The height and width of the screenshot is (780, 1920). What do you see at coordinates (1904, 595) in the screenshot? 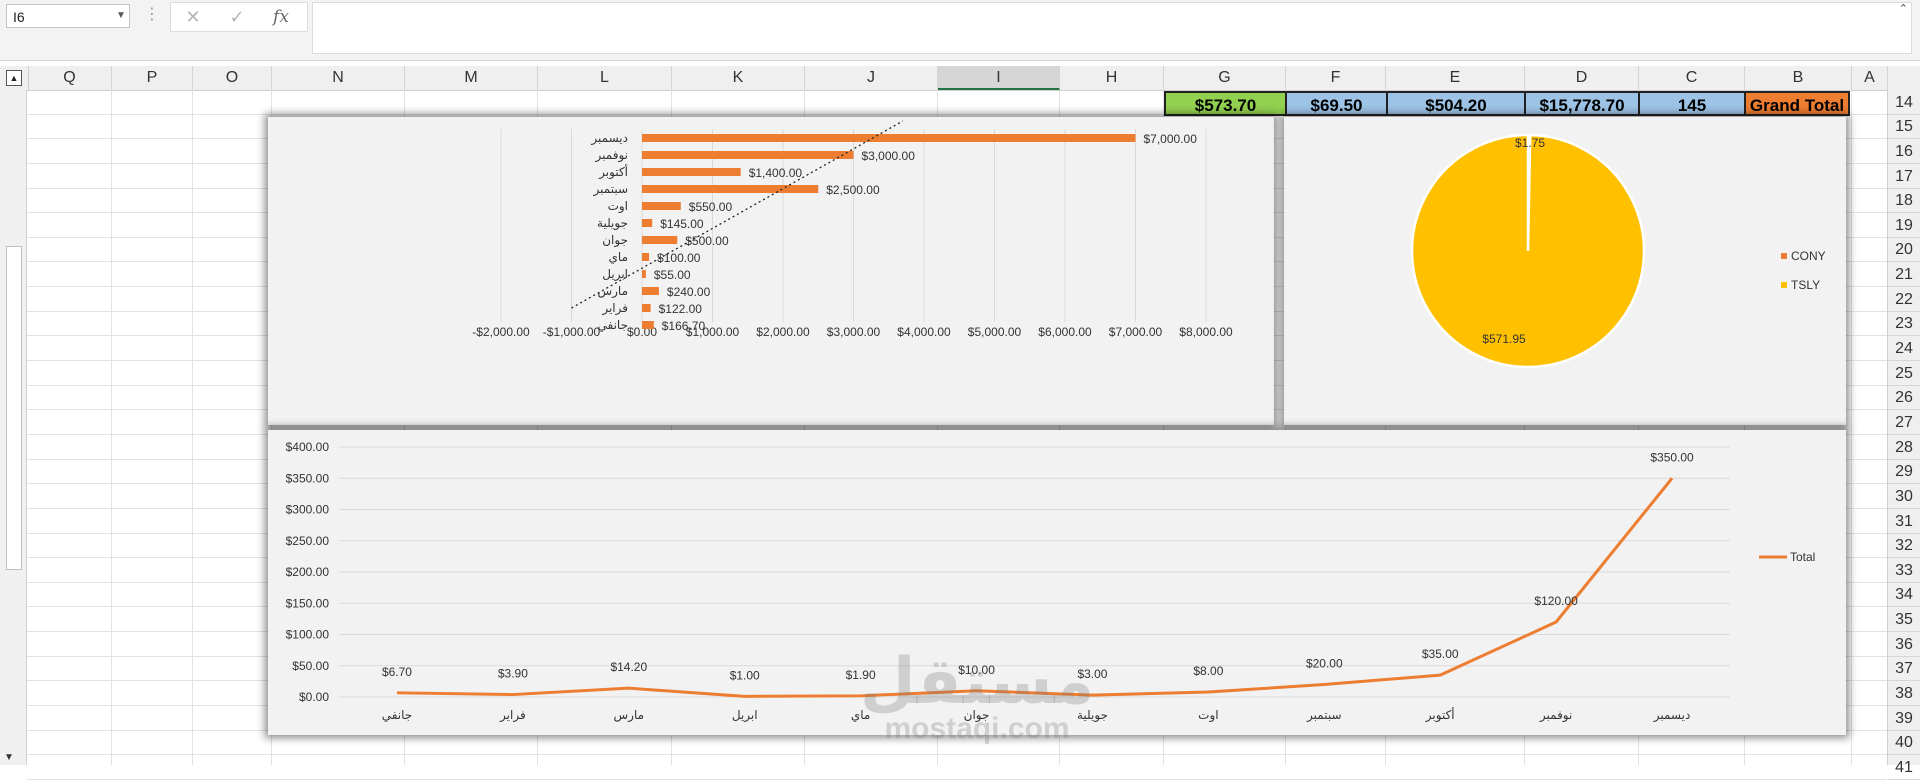
I see `row-header-34: 34` at bounding box center [1904, 595].